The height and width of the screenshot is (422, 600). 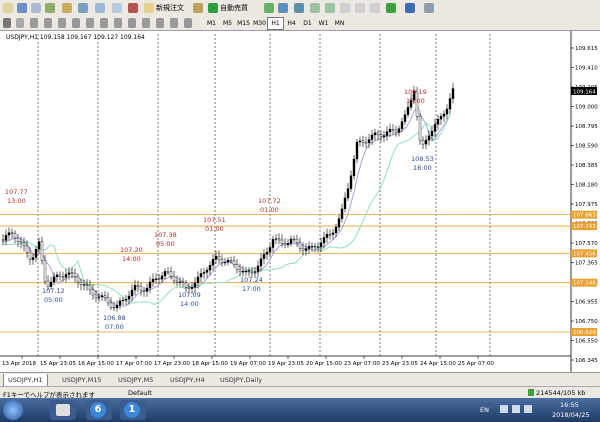 I want to click on text-icon, so click(x=104, y=23).